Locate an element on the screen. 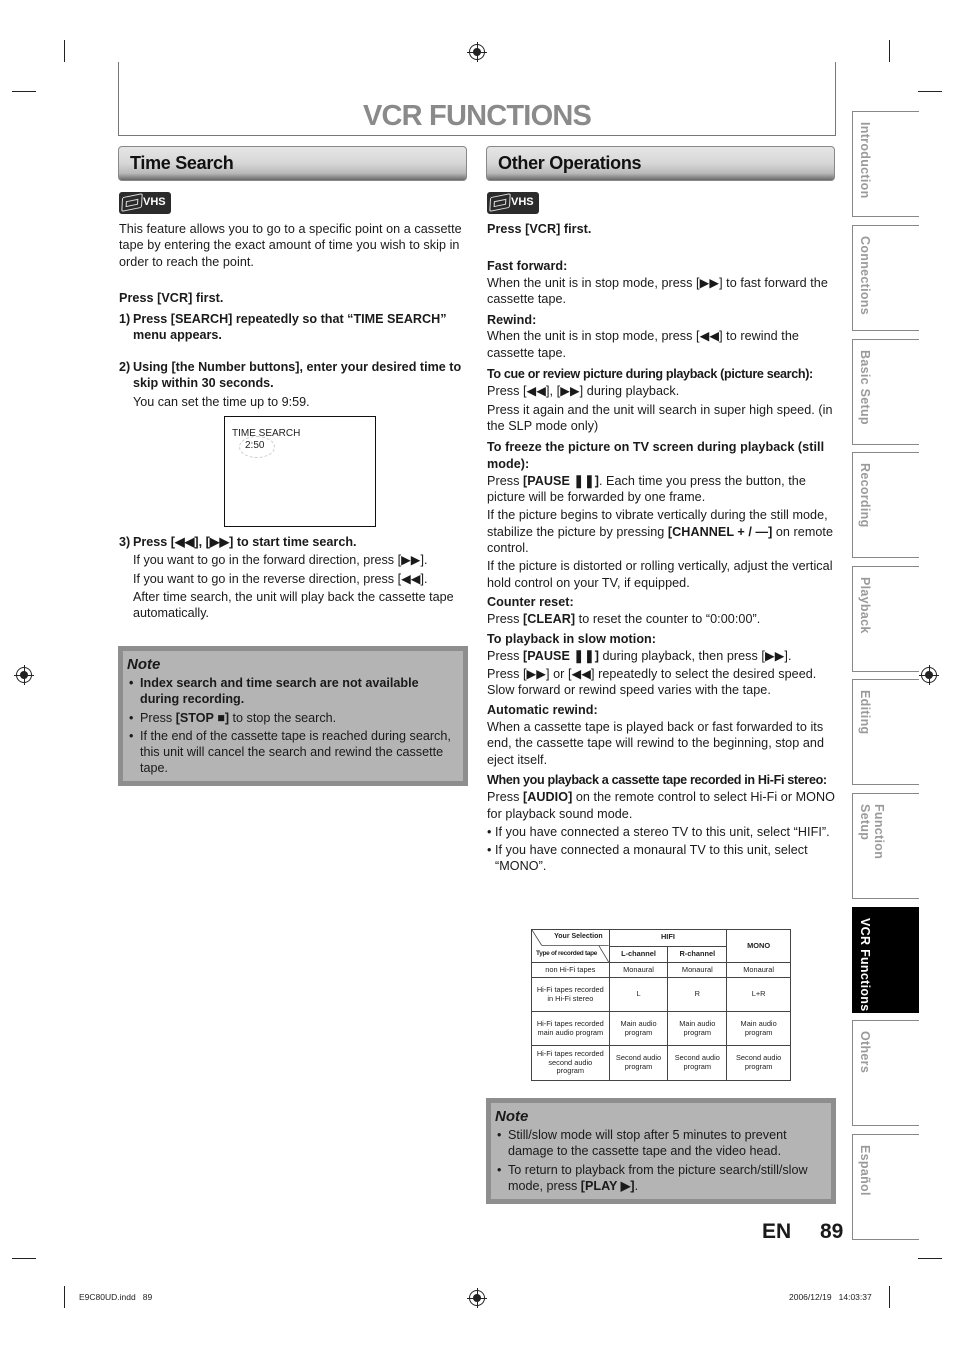  side-tab-editing: Editing is located at coordinates (885, 732).